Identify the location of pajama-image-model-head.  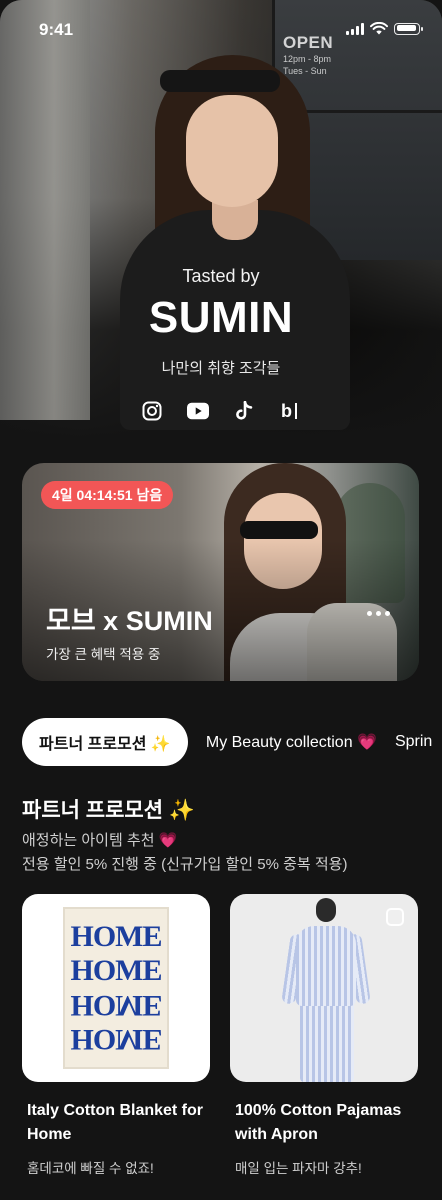
(326, 910).